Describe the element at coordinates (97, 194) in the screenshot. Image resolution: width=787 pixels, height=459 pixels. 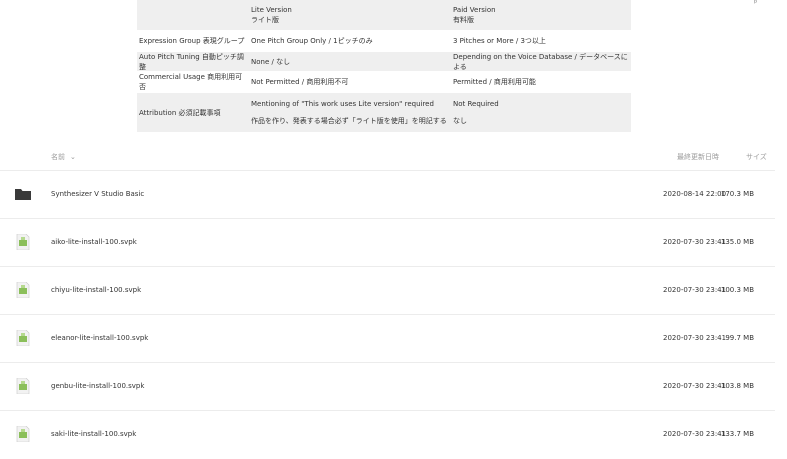
I see `file-name: Synthesizer V Studio Basic` at that location.